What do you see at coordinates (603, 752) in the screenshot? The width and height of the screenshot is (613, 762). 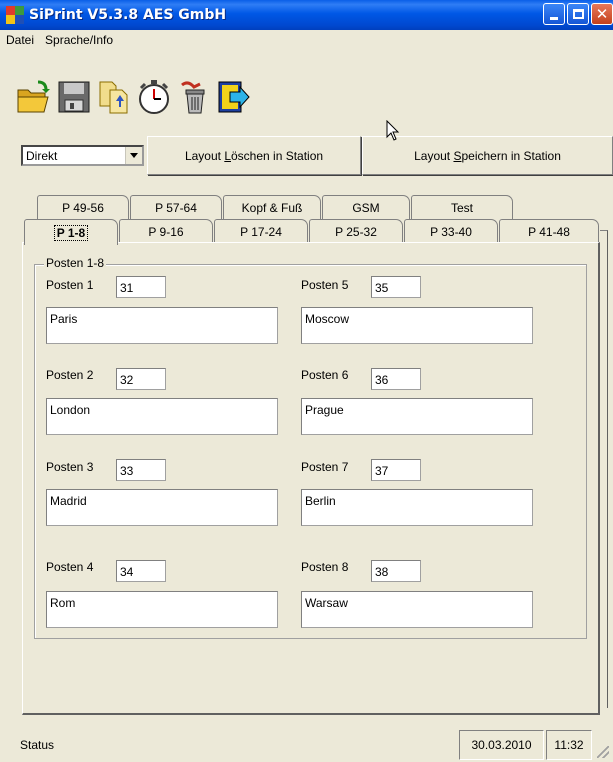 I see `resize-grip` at bounding box center [603, 752].